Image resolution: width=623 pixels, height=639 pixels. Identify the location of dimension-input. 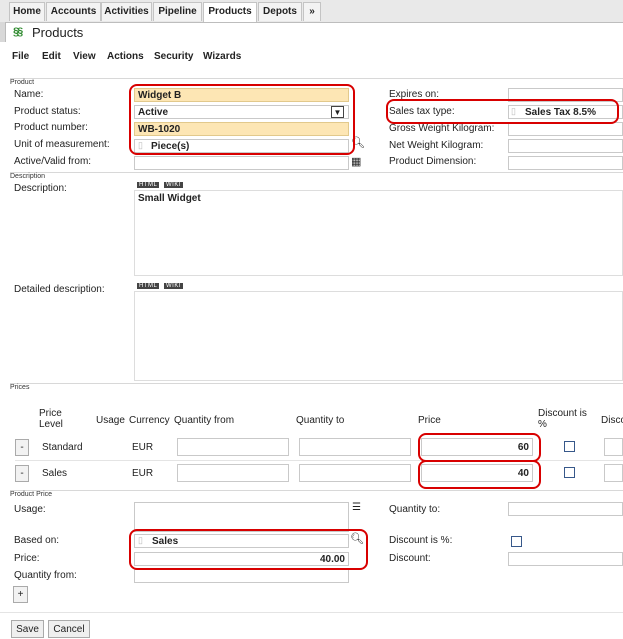
(565, 163).